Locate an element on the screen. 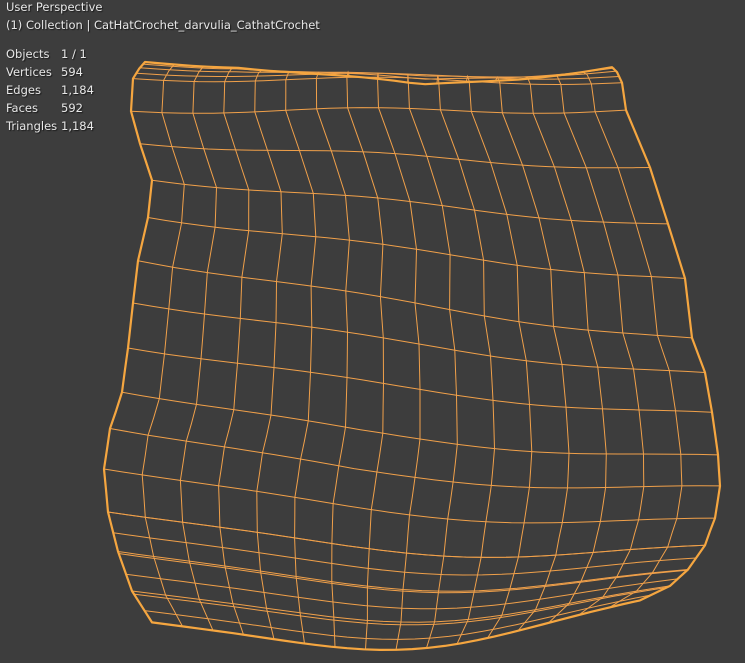  stat-vertices: Vertices 594 is located at coordinates (50, 74).